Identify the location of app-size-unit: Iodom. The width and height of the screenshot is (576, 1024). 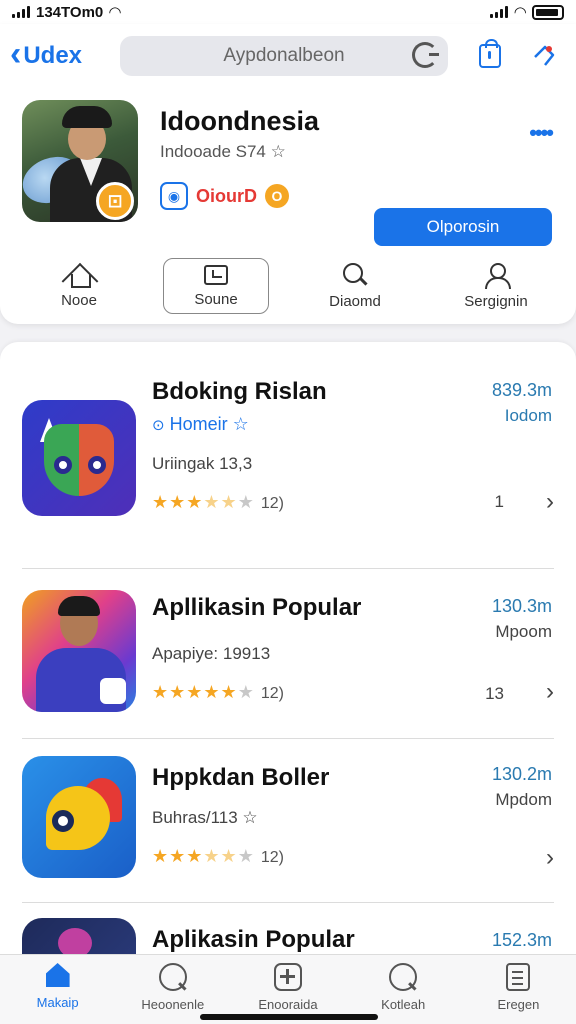
(528, 415).